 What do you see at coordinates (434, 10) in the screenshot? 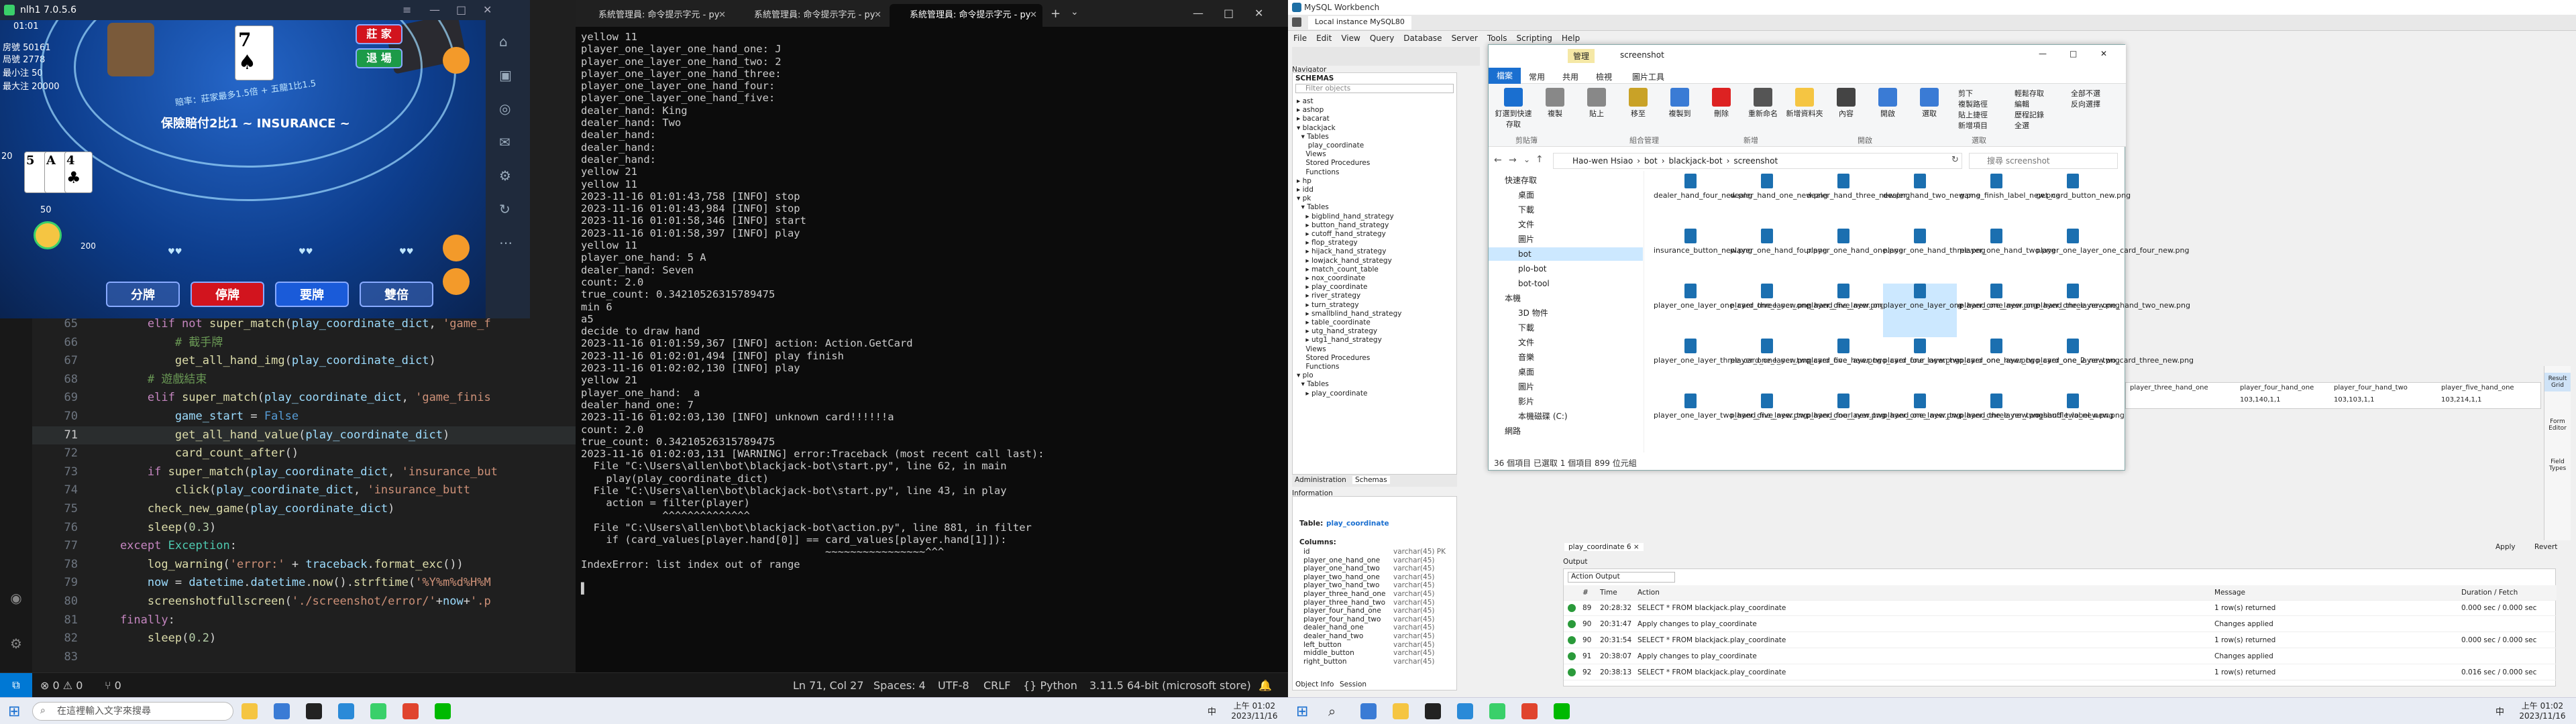
I see `nox-minimize-icon: —` at bounding box center [434, 10].